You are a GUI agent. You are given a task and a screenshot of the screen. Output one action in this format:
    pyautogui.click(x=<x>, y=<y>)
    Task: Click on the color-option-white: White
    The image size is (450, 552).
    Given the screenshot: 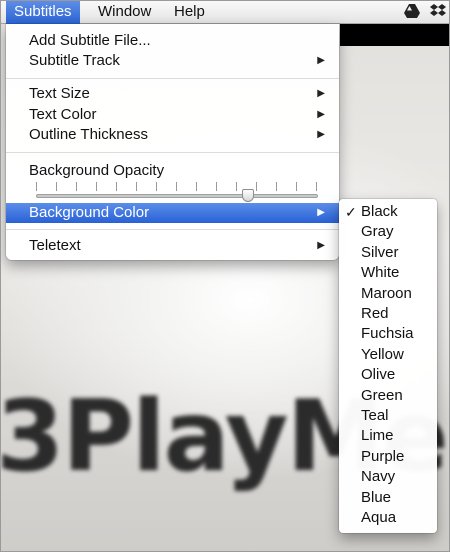 What is the action you would take?
    pyautogui.click(x=388, y=273)
    